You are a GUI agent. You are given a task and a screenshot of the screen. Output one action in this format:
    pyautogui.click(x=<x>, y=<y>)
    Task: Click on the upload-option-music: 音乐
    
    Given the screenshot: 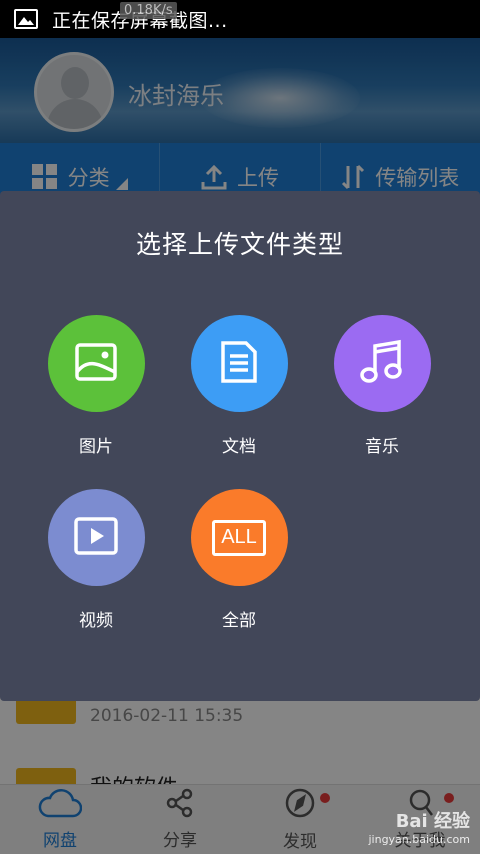 What is the action you would take?
    pyautogui.click(x=382, y=386)
    